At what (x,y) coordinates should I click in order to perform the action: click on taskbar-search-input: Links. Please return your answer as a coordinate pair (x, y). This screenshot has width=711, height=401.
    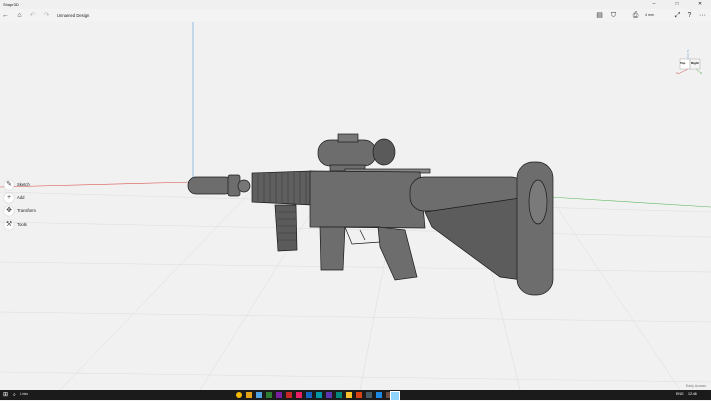
    Looking at the image, I should click on (24, 394).